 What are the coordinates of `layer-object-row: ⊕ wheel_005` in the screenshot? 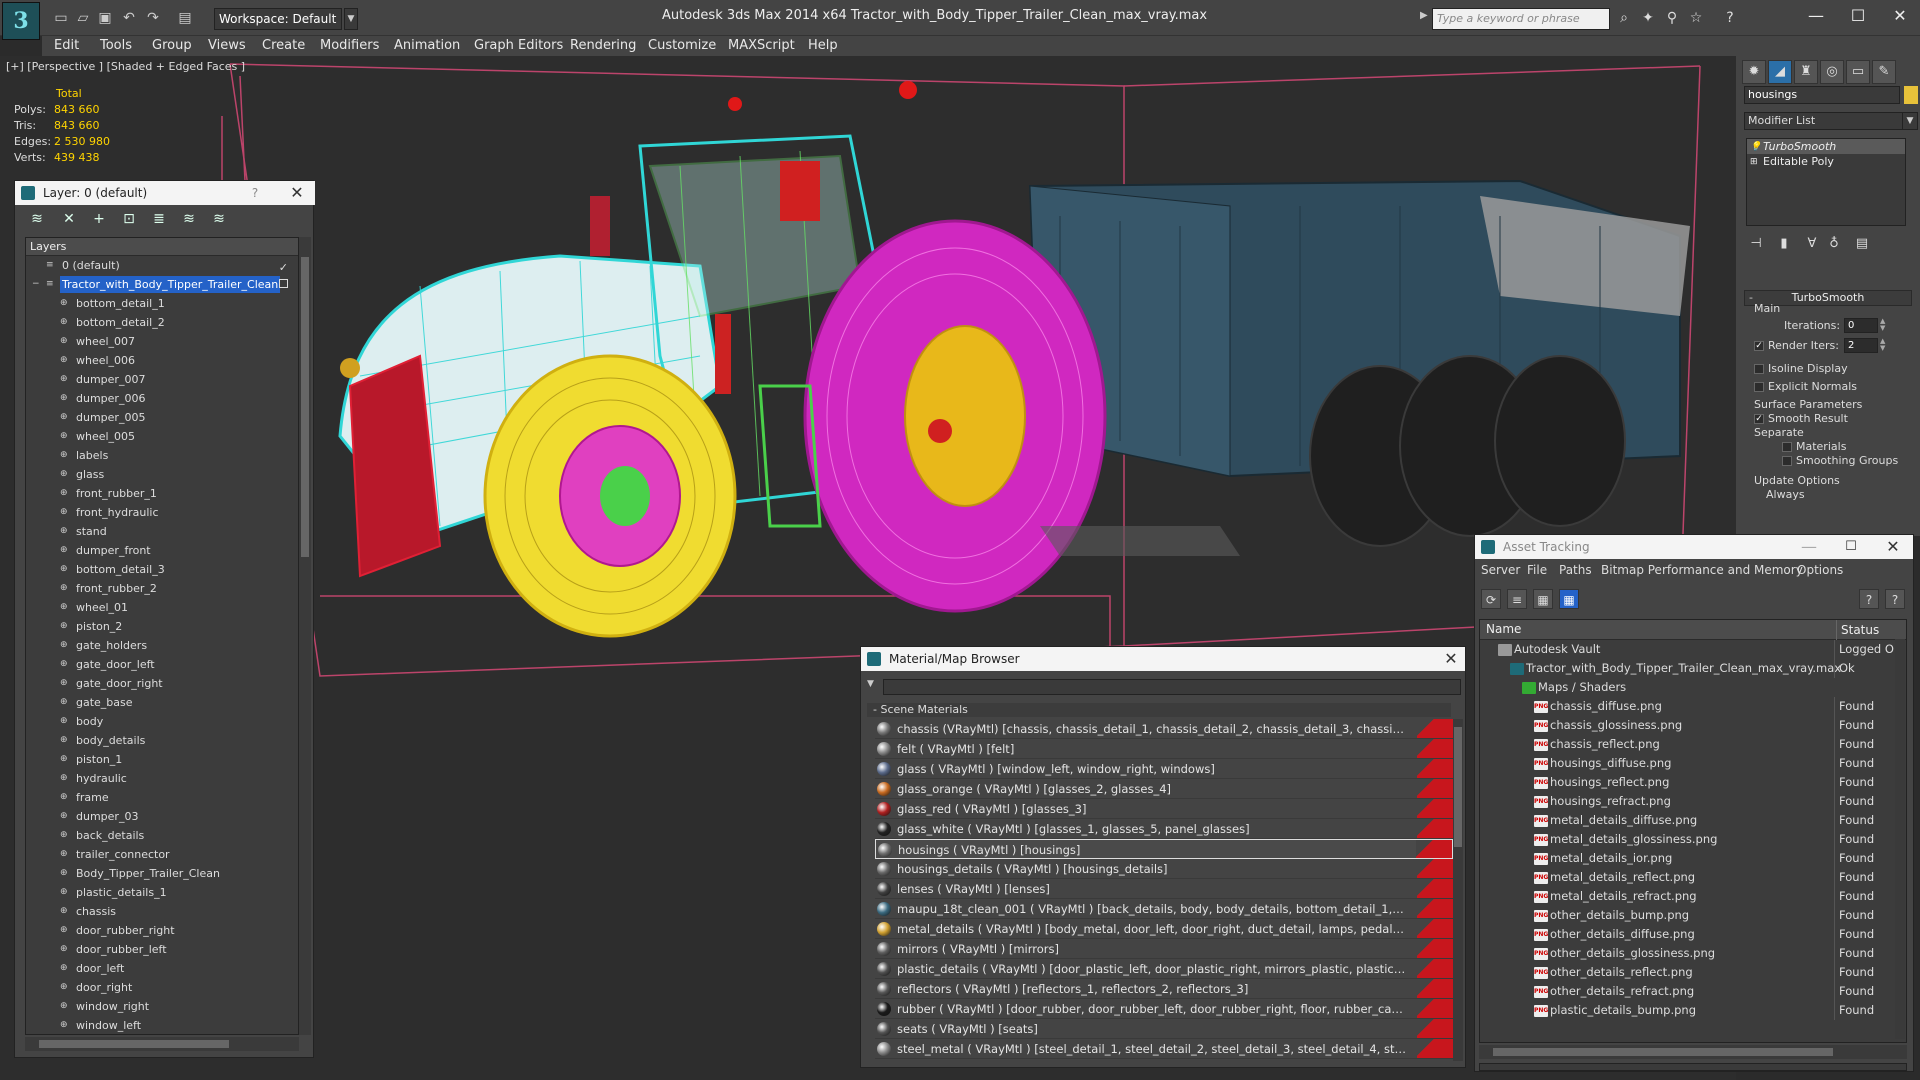 It's located at (162, 436).